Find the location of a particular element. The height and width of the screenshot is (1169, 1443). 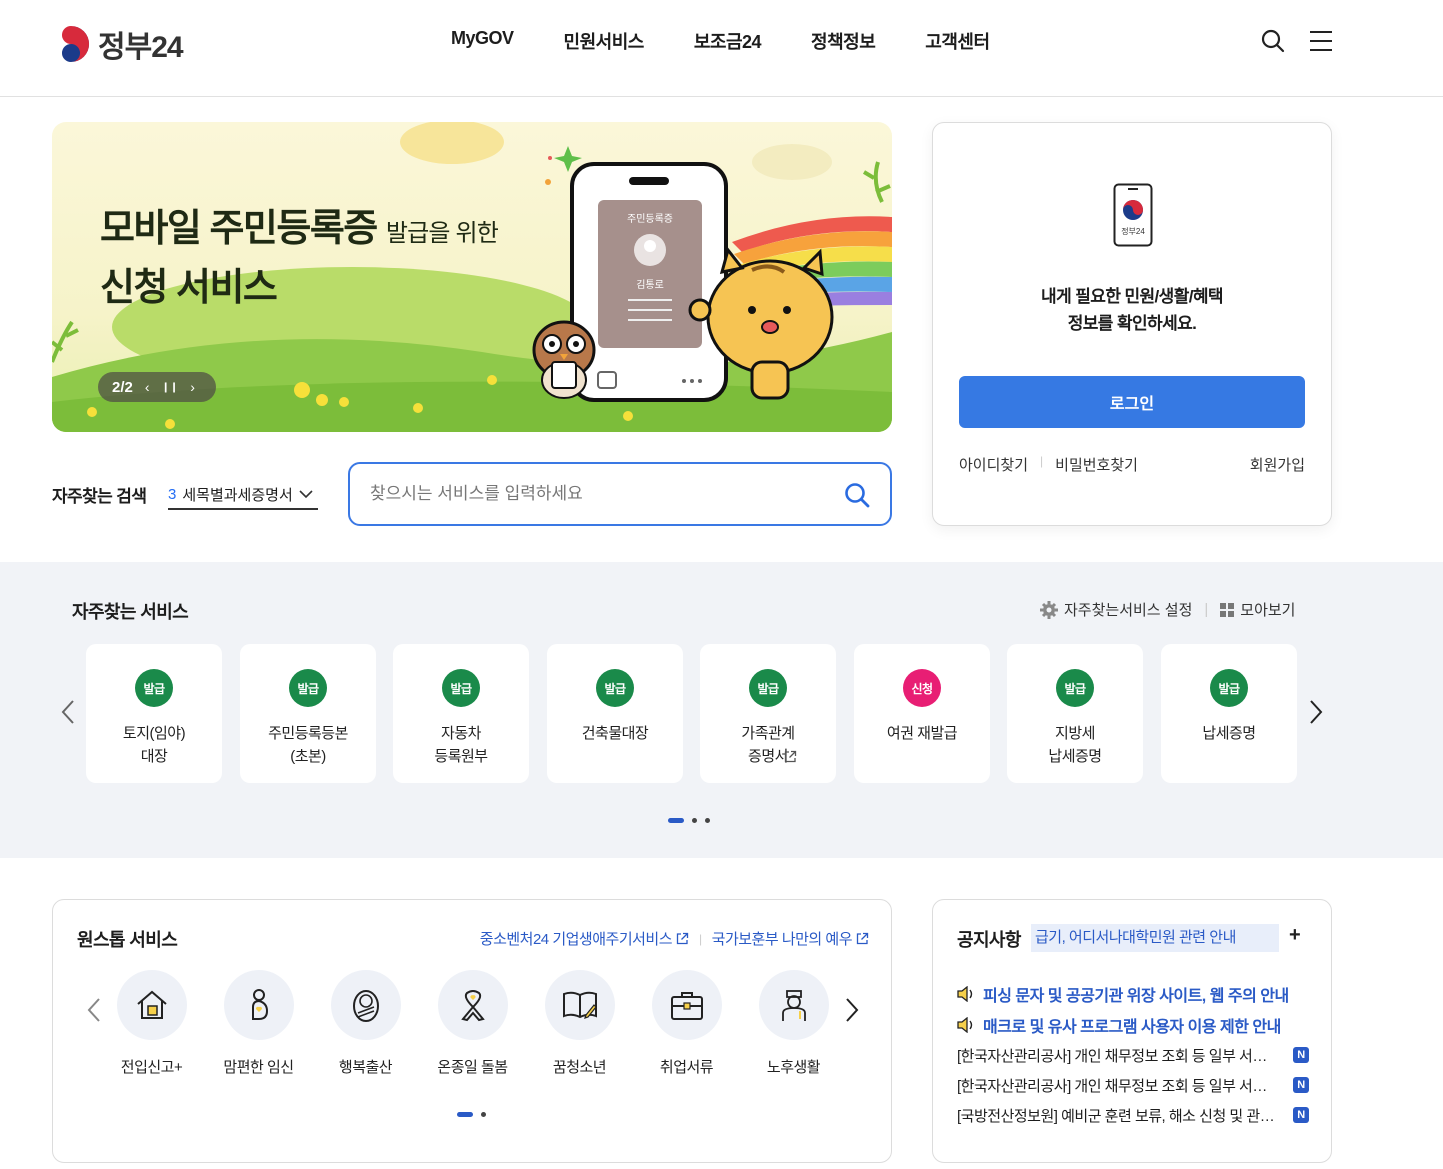

site-logo: 정부24 is located at coordinates (118, 44).